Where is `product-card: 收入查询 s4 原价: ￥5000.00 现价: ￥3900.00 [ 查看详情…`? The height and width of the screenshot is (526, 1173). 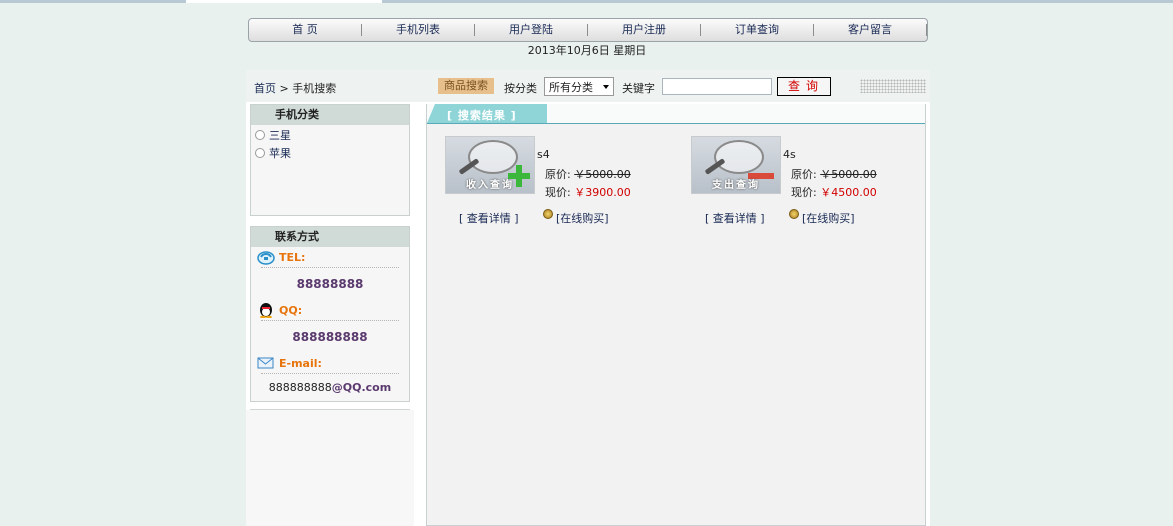
product-card: 收入查询 s4 原价: ￥5000.00 现价: ￥3900.00 [ 查看详情… is located at coordinates (565, 184).